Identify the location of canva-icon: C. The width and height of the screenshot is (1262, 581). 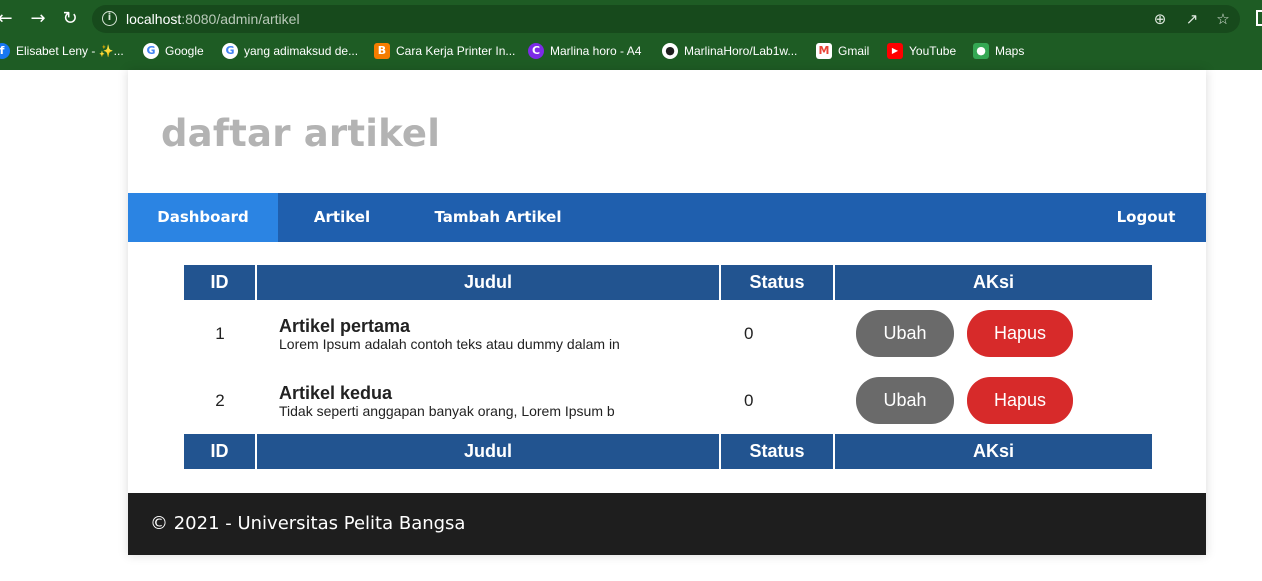
(536, 51).